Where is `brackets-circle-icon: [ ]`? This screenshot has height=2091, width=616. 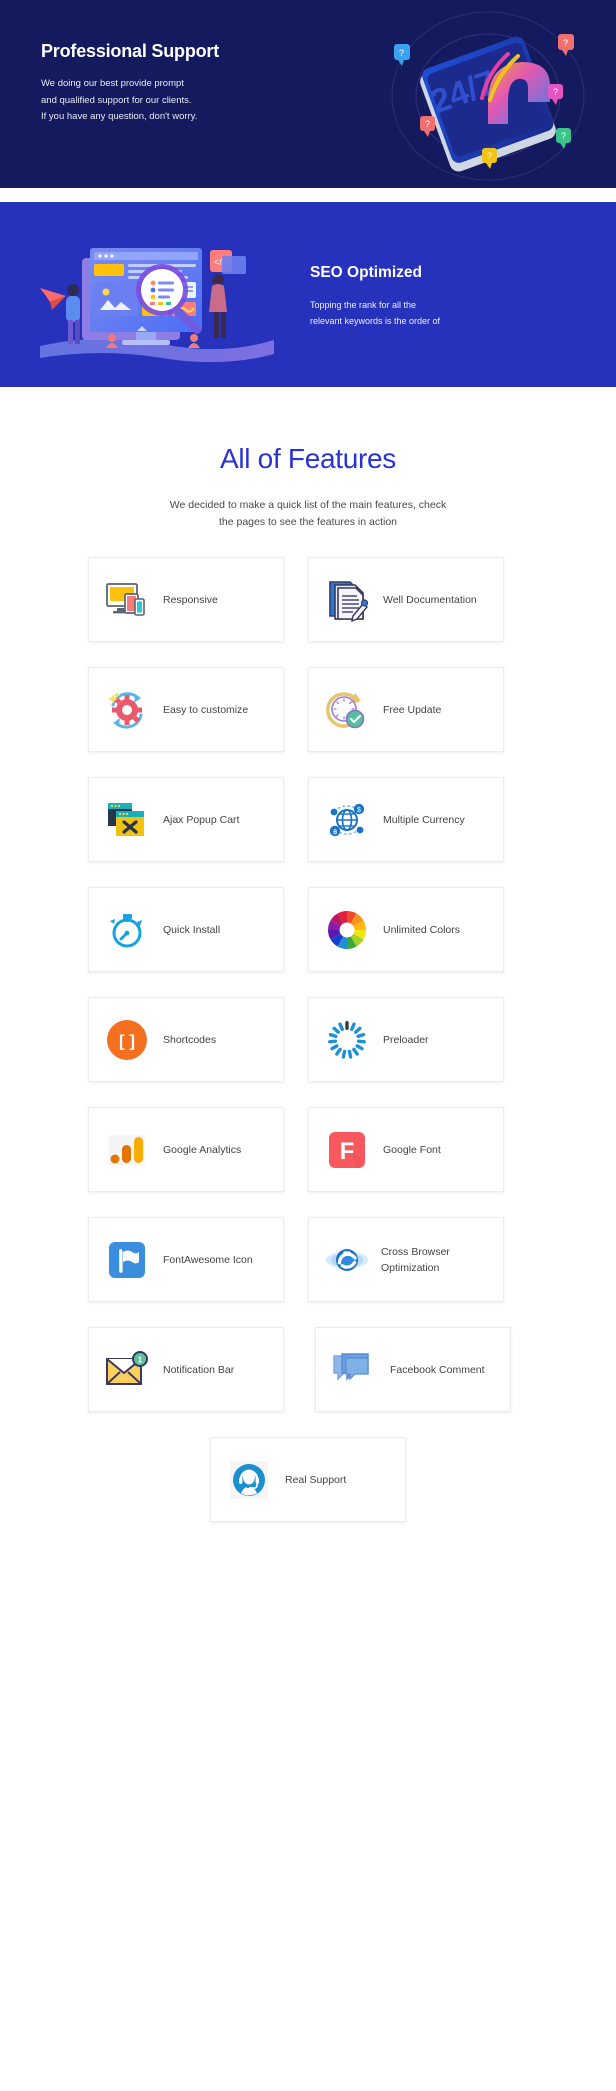
brackets-circle-icon: [ ] is located at coordinates (127, 1040).